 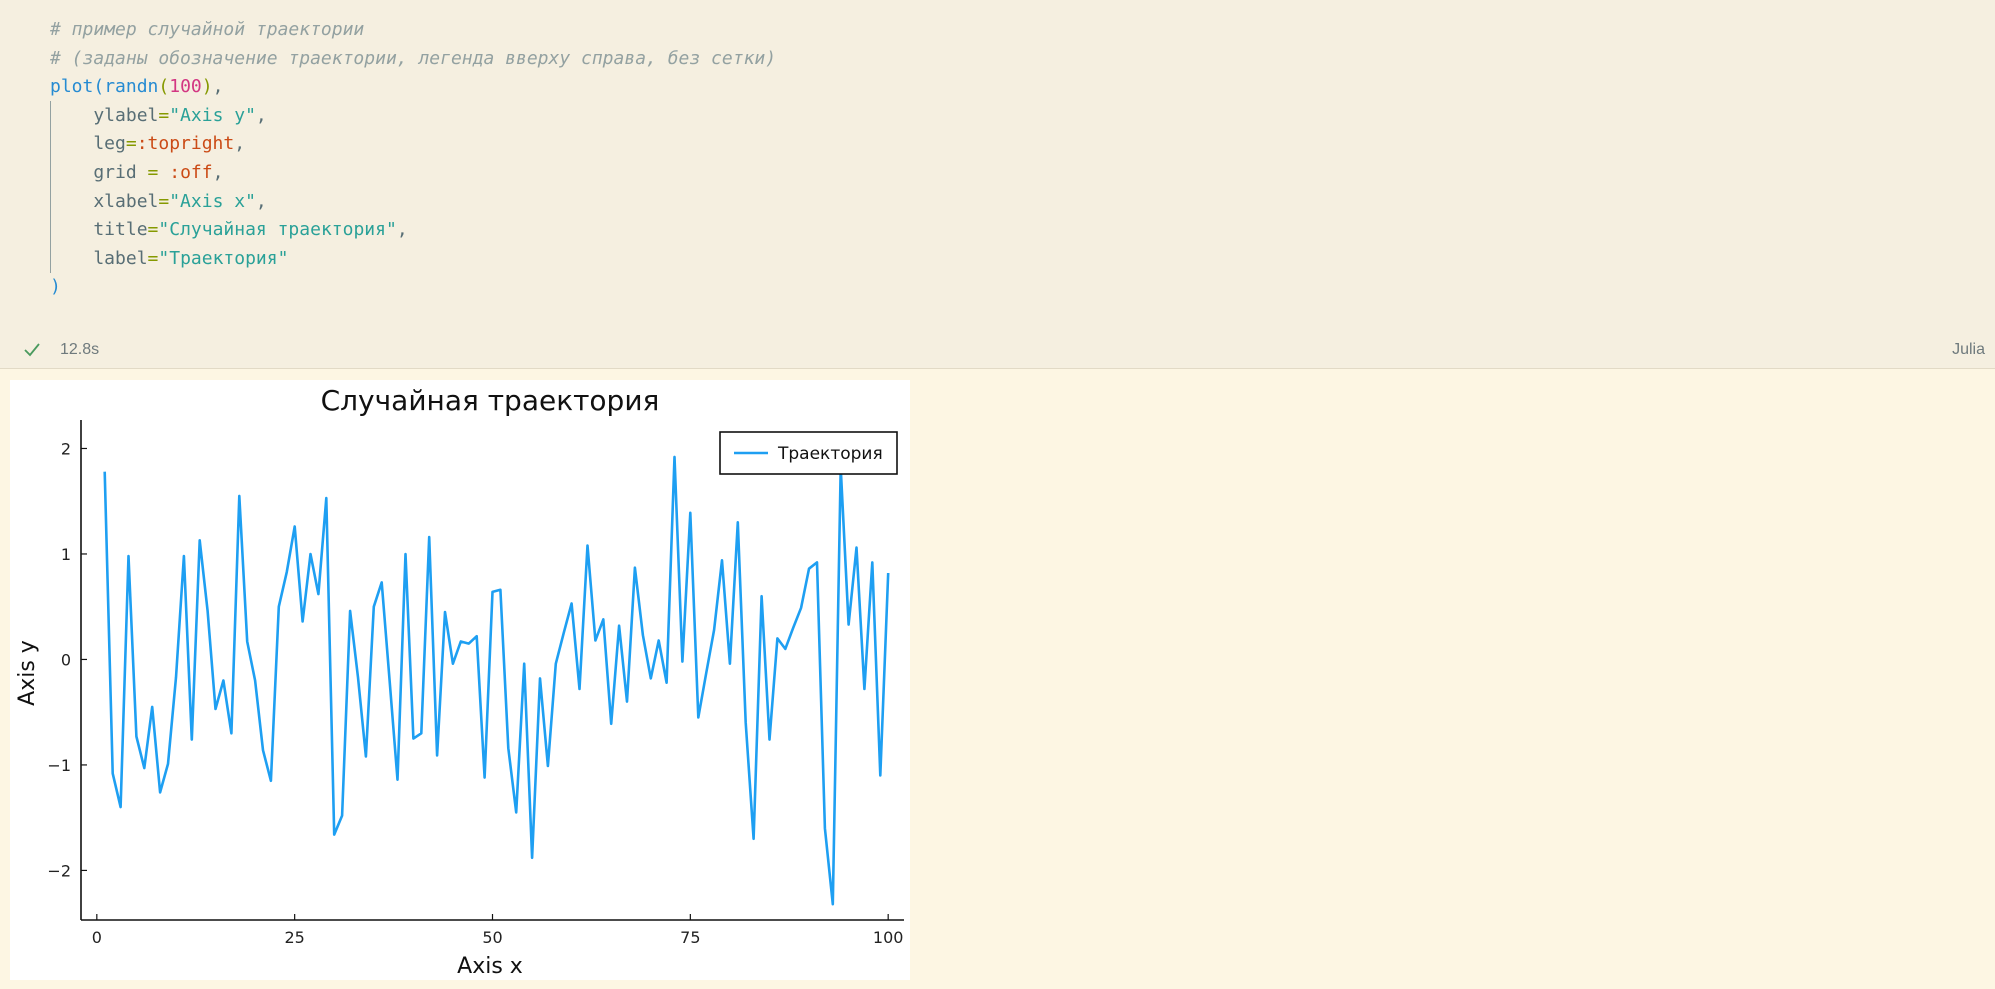 I want to click on legend-label: Траектория, so click(x=830, y=454).